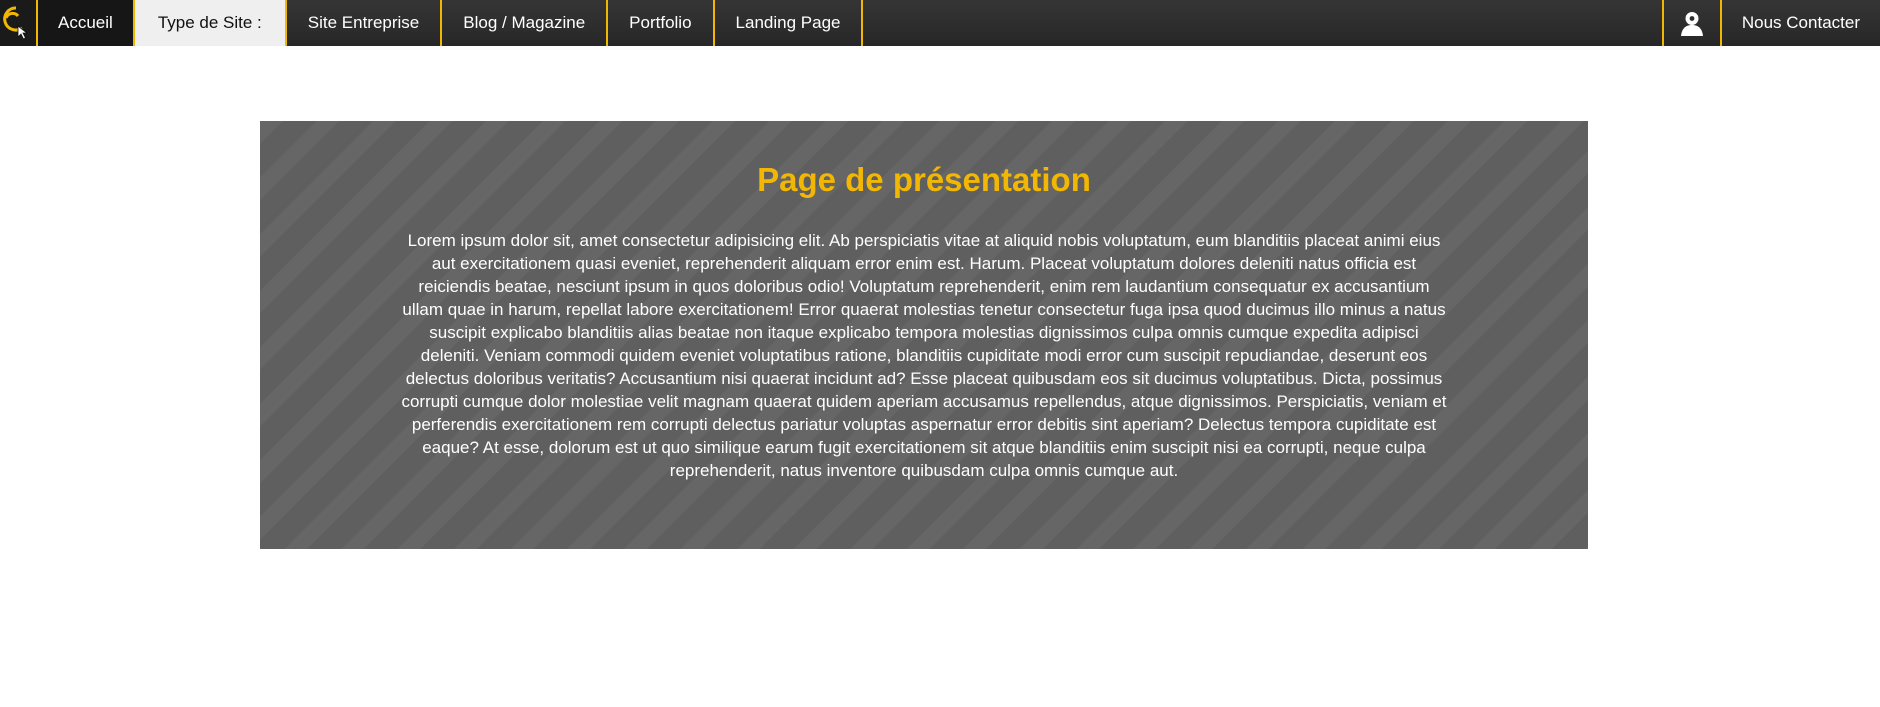 The image size is (1880, 707). Describe the element at coordinates (1801, 23) in the screenshot. I see `nous-contacter-link: Nous Contacter` at that location.